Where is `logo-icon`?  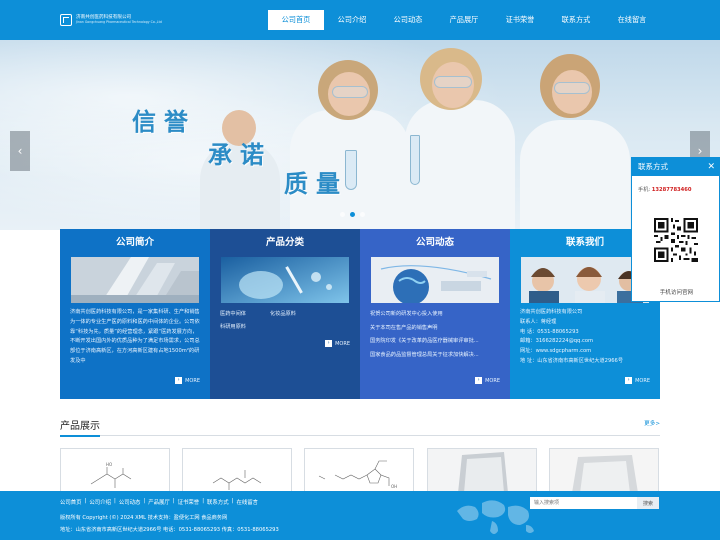
logo-icon is located at coordinates (66, 20).